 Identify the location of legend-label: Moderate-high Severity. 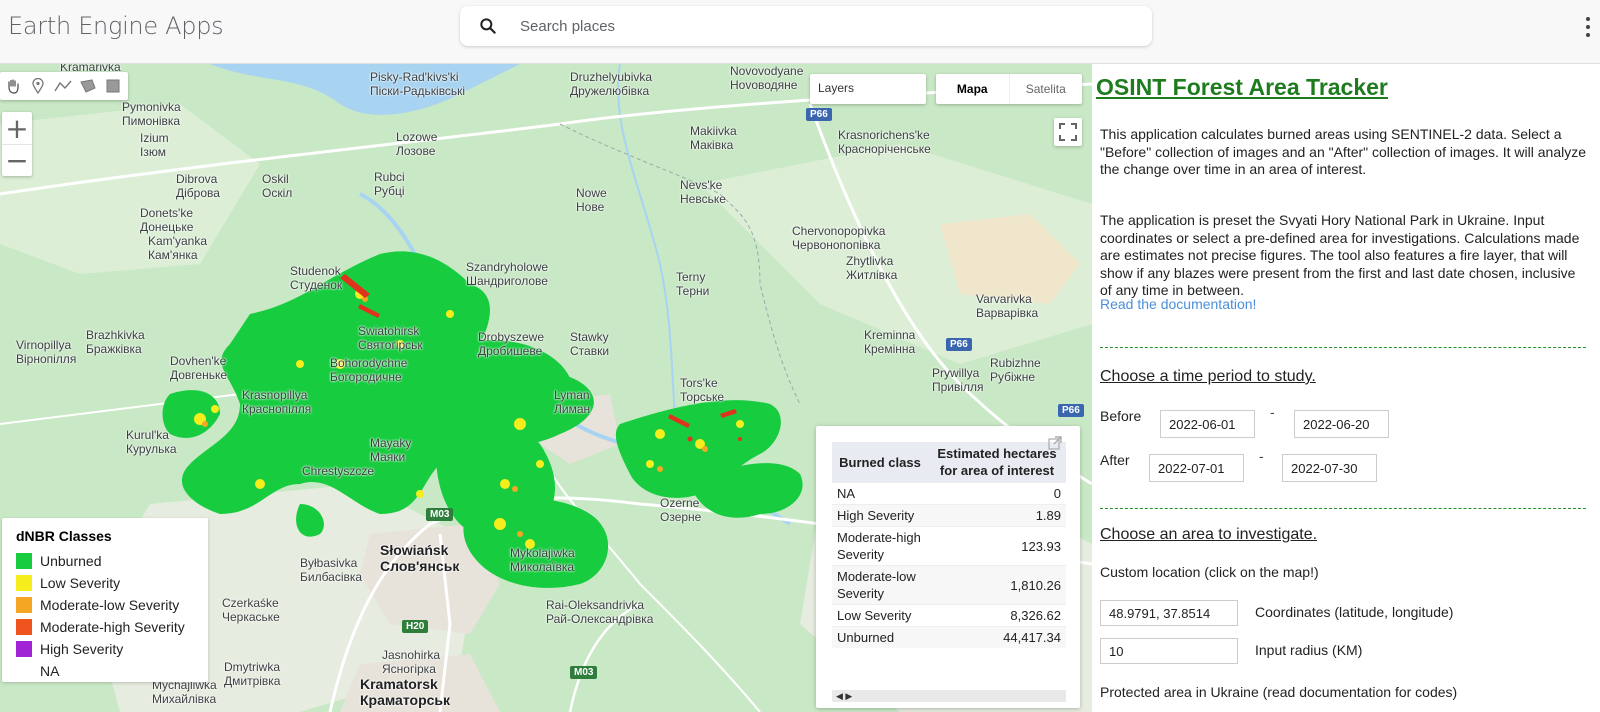
(112, 627).